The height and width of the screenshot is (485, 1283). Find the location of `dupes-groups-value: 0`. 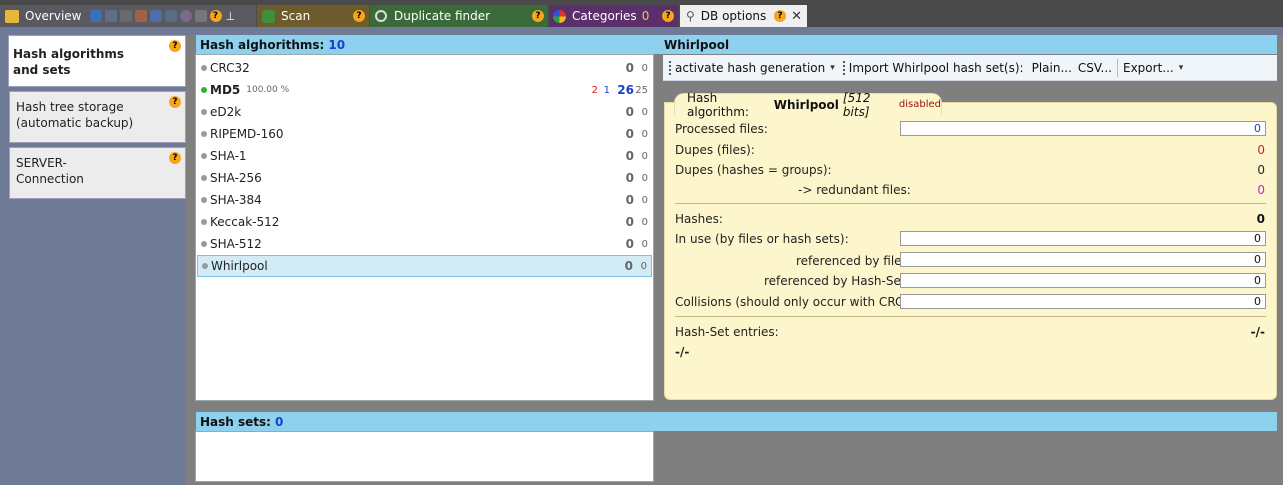

dupes-groups-value: 0 is located at coordinates (1261, 170).